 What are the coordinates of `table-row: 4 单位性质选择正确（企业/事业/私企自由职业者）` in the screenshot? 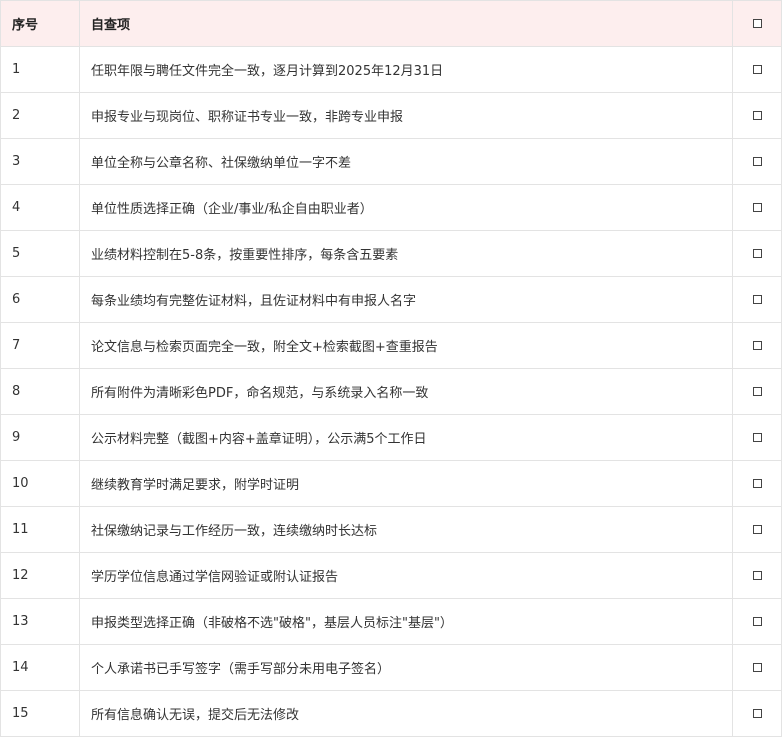 It's located at (391, 207).